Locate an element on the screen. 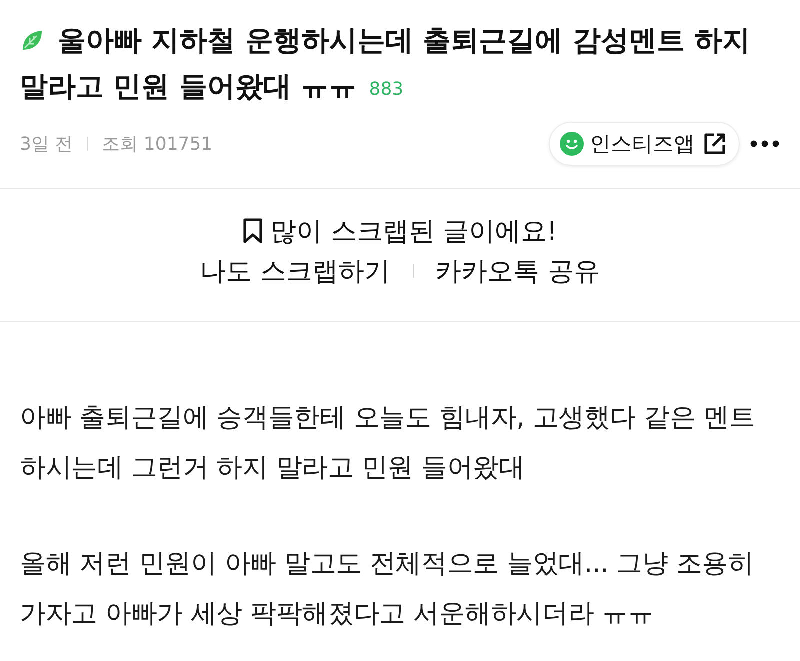 This screenshot has width=800, height=661. body-paragraph: 아빠 출퇴근길에 승객들한테 오늘도 힘내자, 고생했다 같은 멘트 하시는데 그런거 하지 말라고 민원 들어왔대 is located at coordinates (388, 443).